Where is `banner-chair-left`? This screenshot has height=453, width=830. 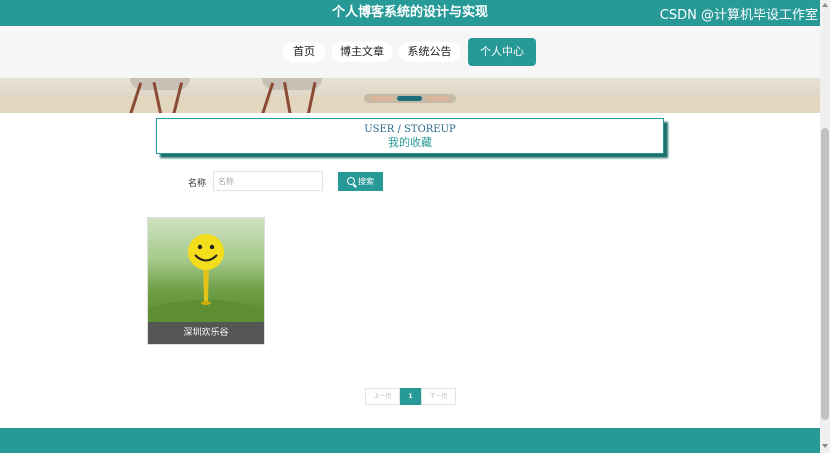
banner-chair-left is located at coordinates (160, 95).